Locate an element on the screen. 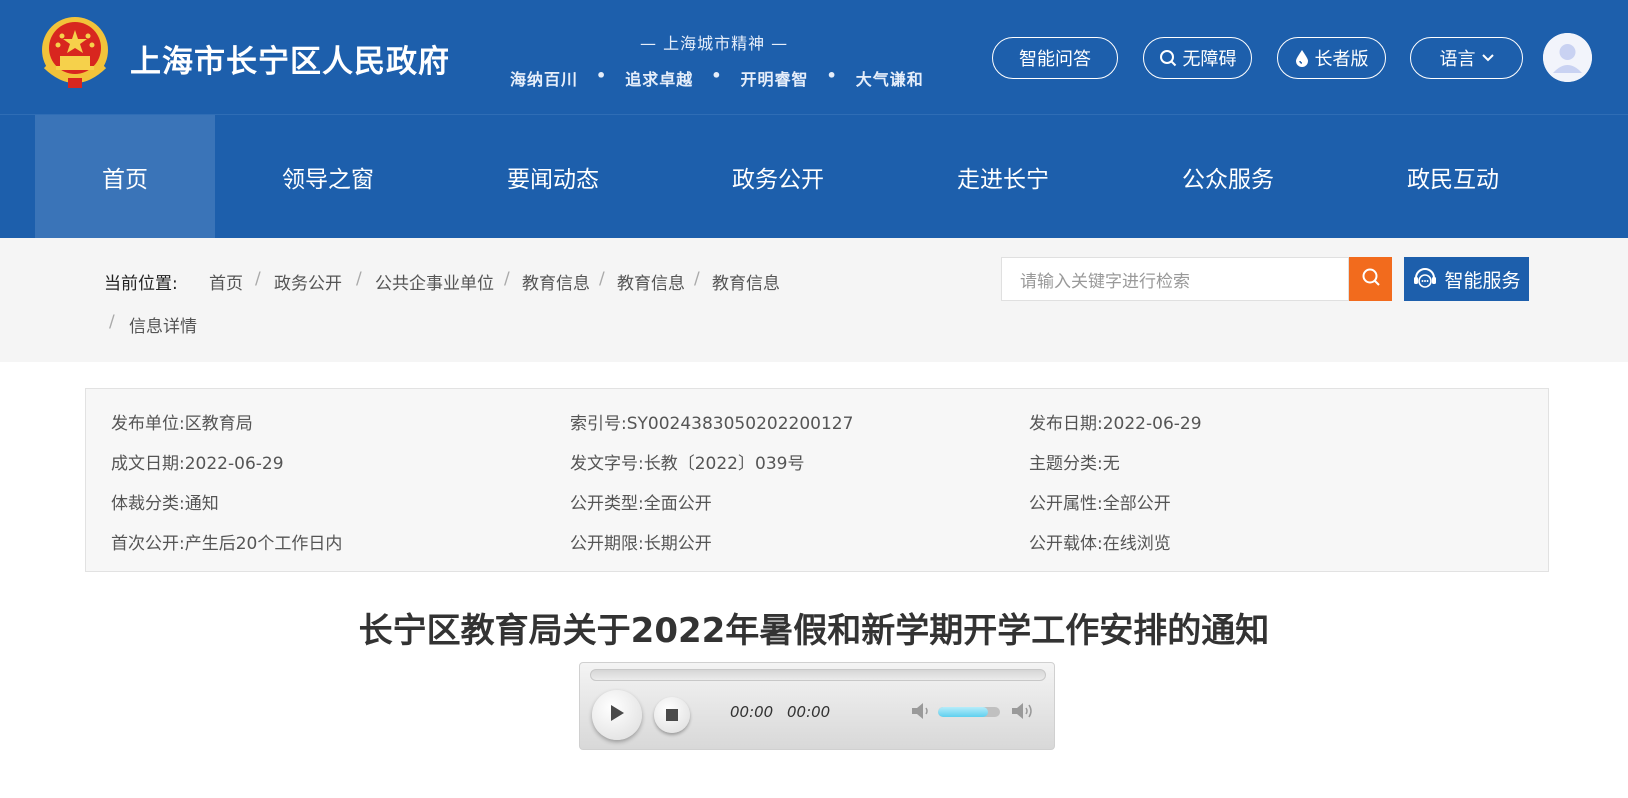 The height and width of the screenshot is (798, 1628). nav-item-leaders: 领导之窗 is located at coordinates (328, 177).